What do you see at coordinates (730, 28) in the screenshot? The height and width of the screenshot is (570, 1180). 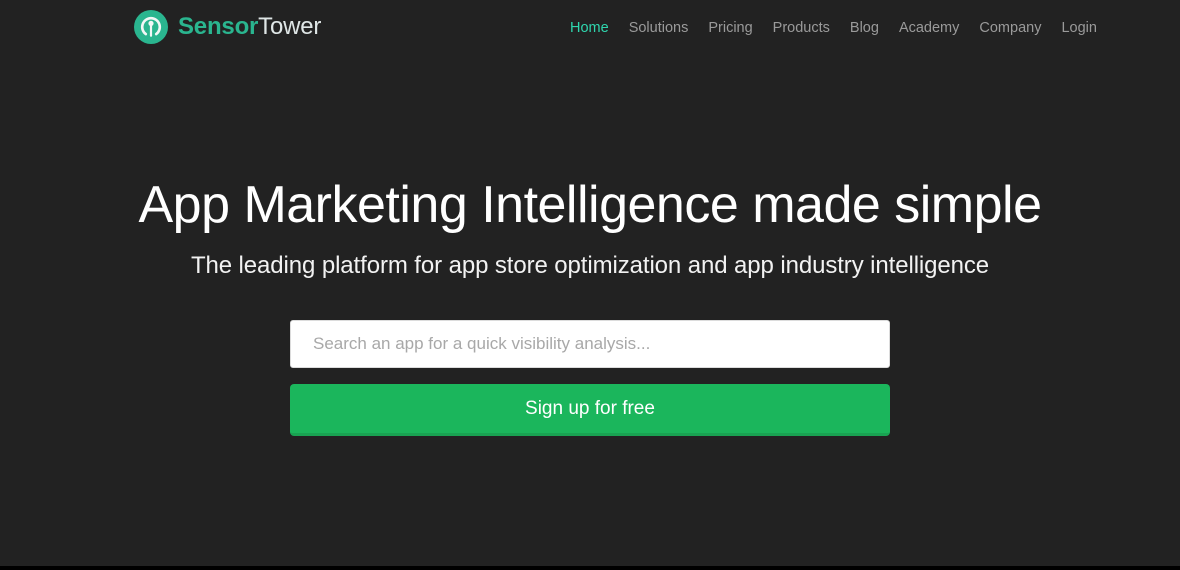 I see `nav-item-pricing: Pricing` at bounding box center [730, 28].